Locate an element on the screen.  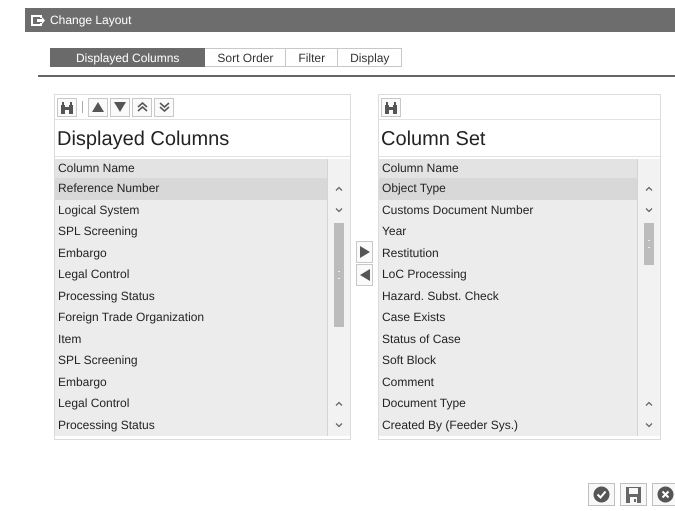
tab: Displayed Columns is located at coordinates (128, 57).